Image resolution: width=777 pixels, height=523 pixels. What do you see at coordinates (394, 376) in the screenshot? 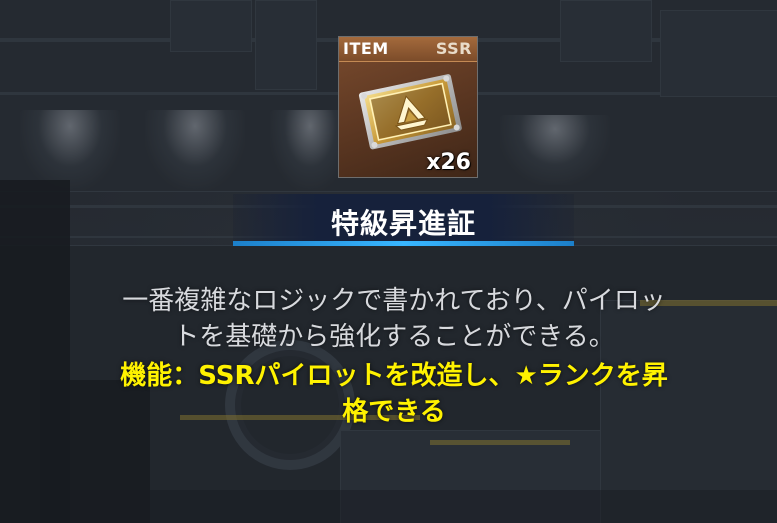
I see `function-line: 機能：SSRパイロットを改造し、★ランクを昇` at bounding box center [394, 376].